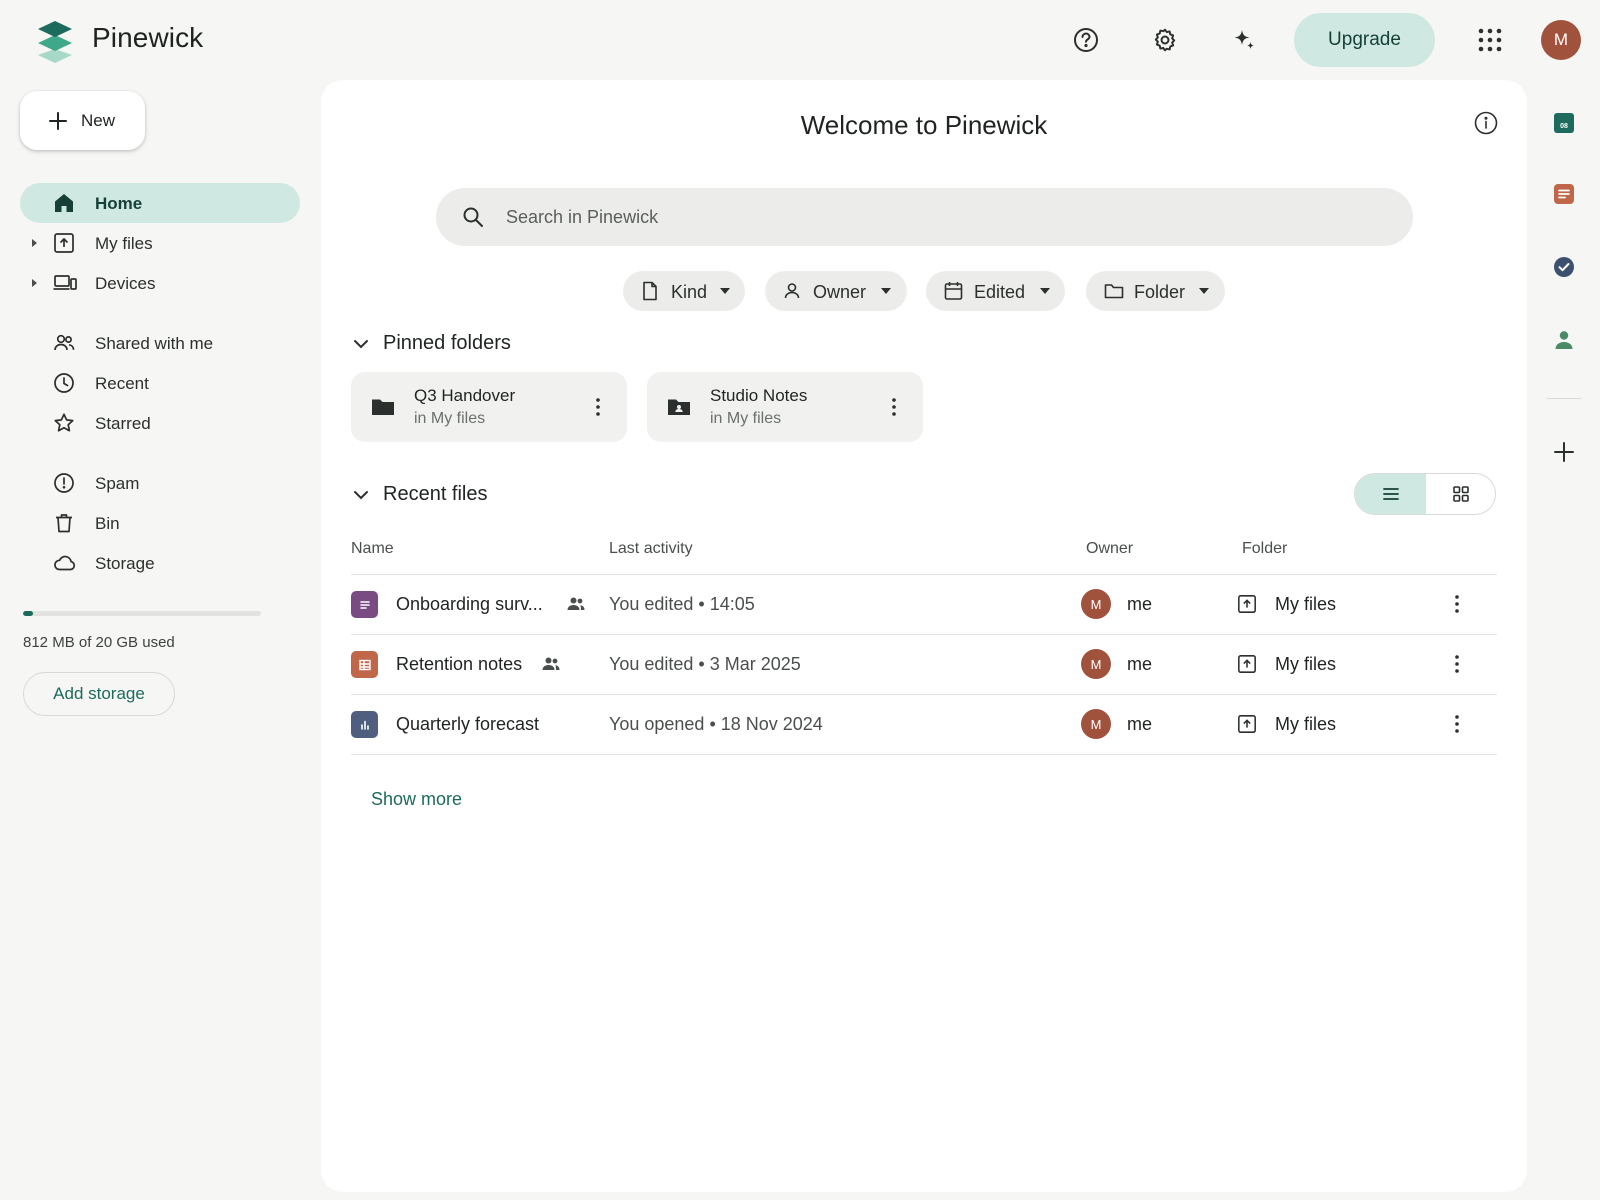 Image resolution: width=1600 pixels, height=1200 pixels. I want to click on filter-chip-folder: Folder, so click(1155, 291).